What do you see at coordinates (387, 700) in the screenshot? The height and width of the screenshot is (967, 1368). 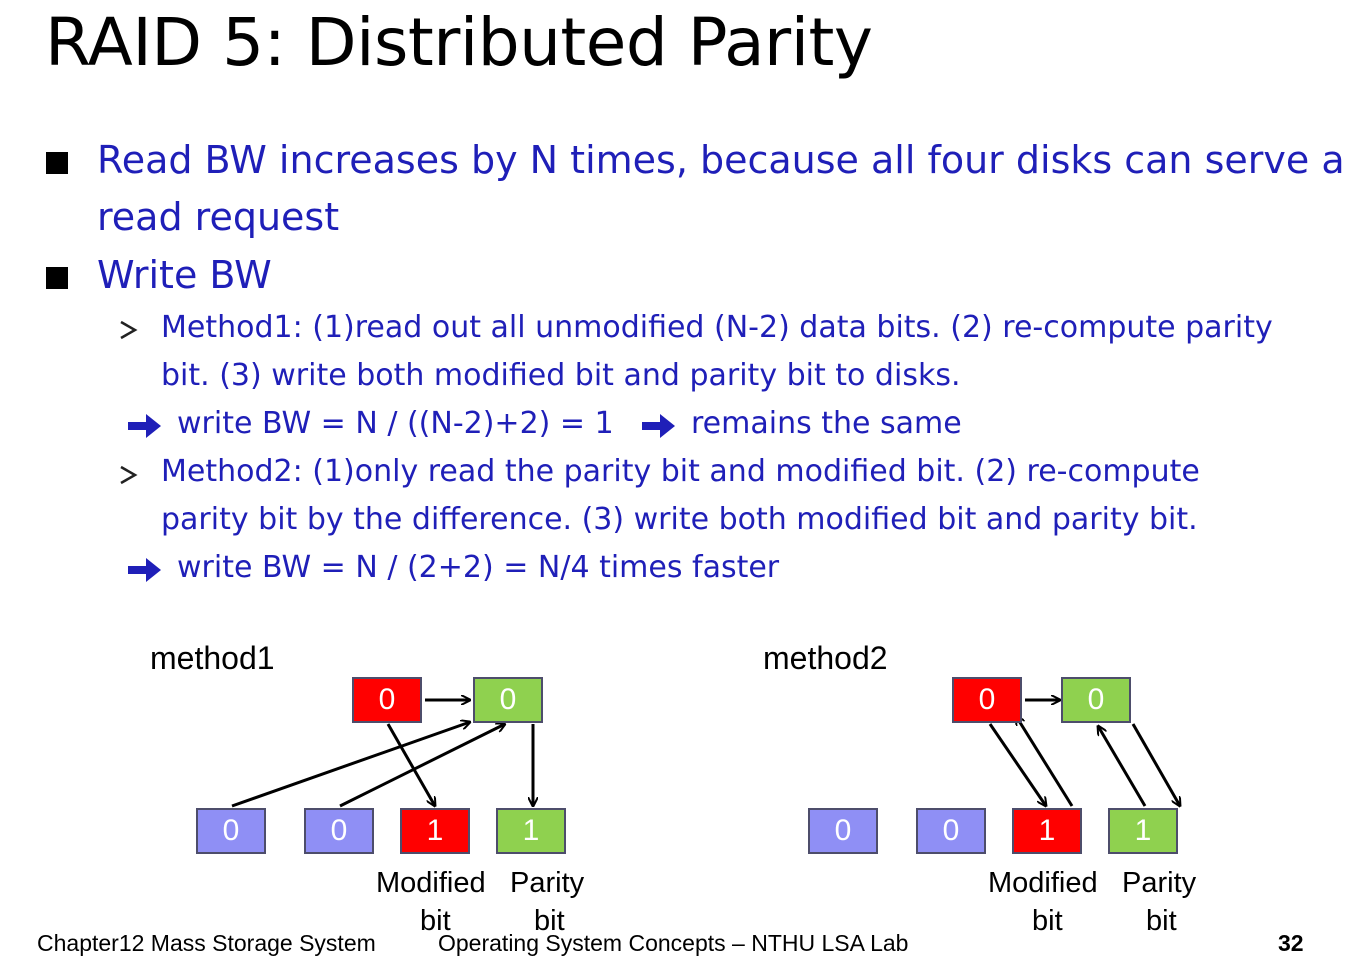 I see `method1-top-modified-box: 0` at bounding box center [387, 700].